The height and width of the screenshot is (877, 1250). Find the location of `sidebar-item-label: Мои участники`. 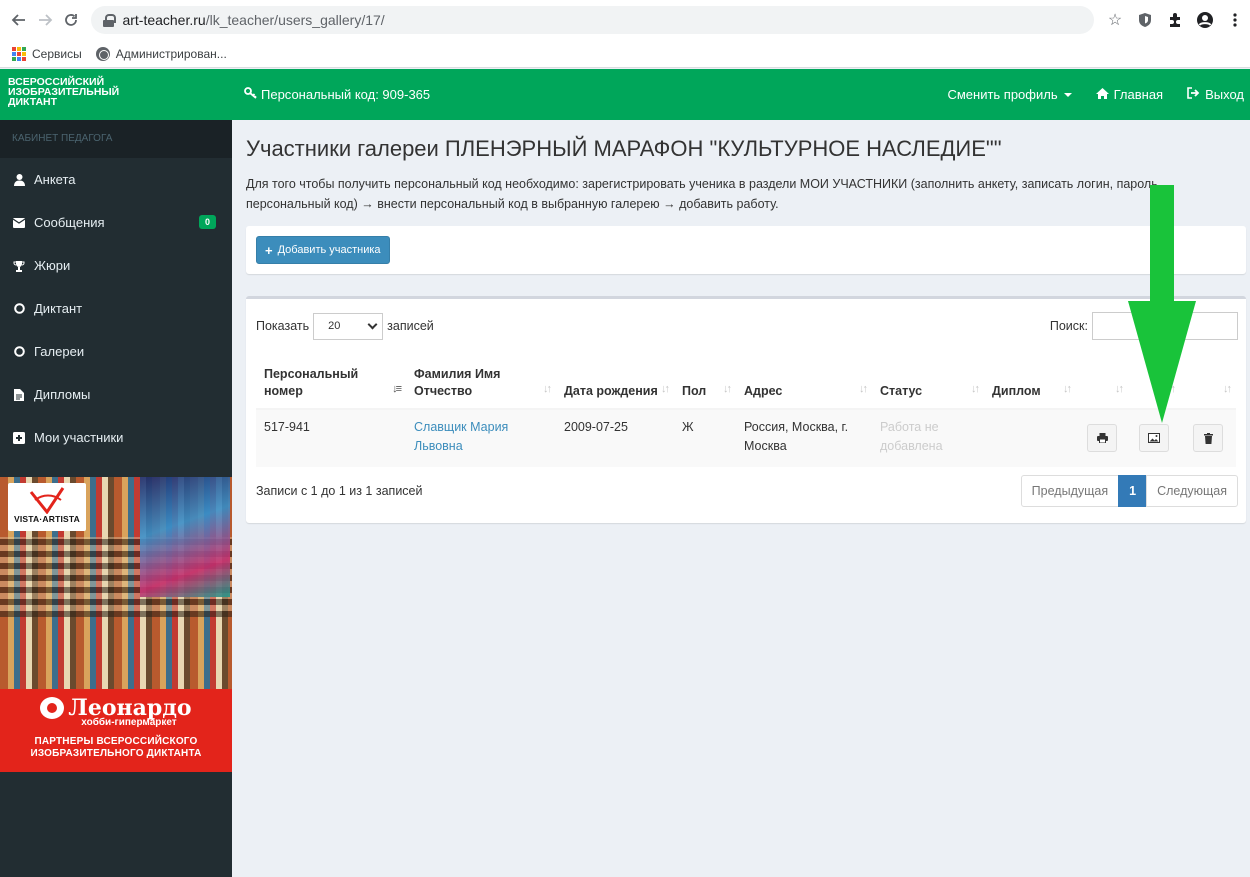

sidebar-item-label: Мои участники is located at coordinates (79, 437).